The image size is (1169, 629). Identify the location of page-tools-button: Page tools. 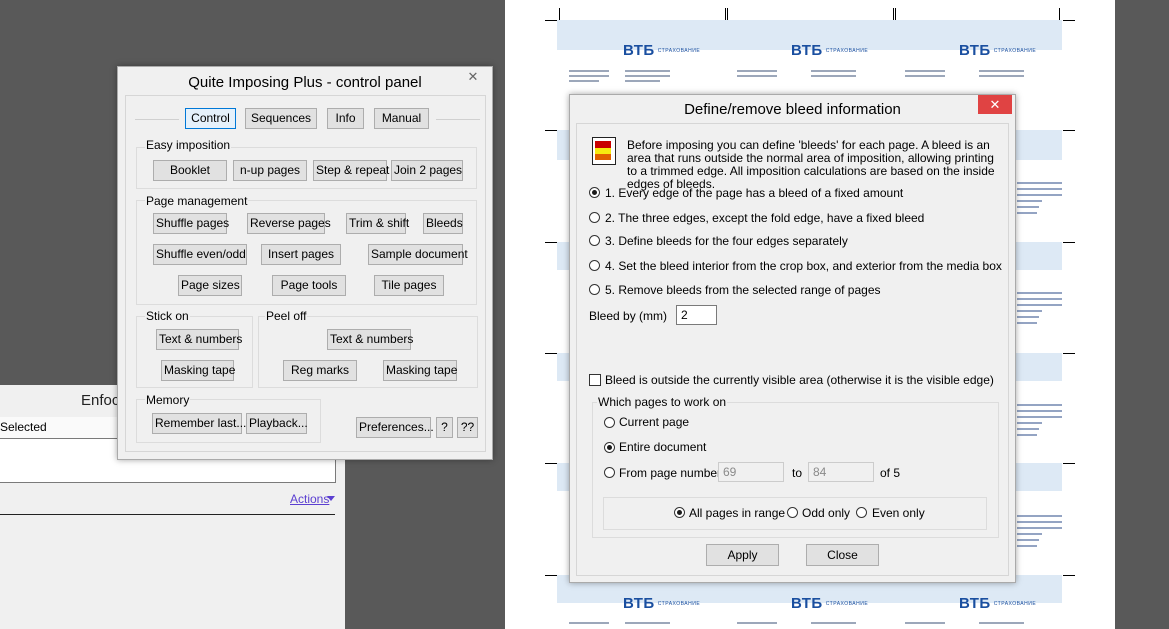
(309, 285).